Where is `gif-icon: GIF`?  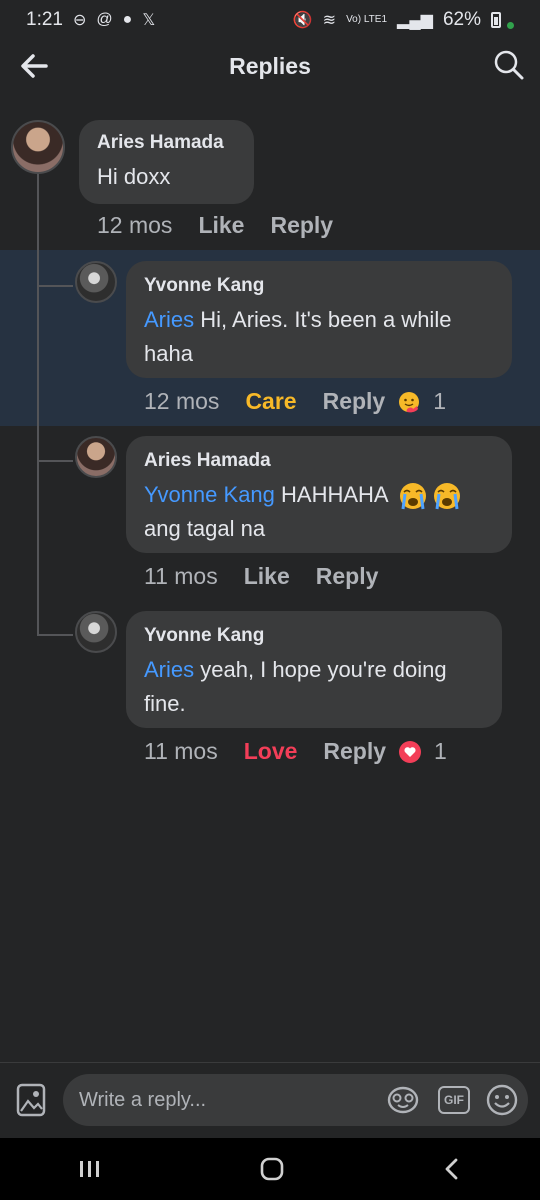
gif-icon: GIF is located at coordinates (454, 1100).